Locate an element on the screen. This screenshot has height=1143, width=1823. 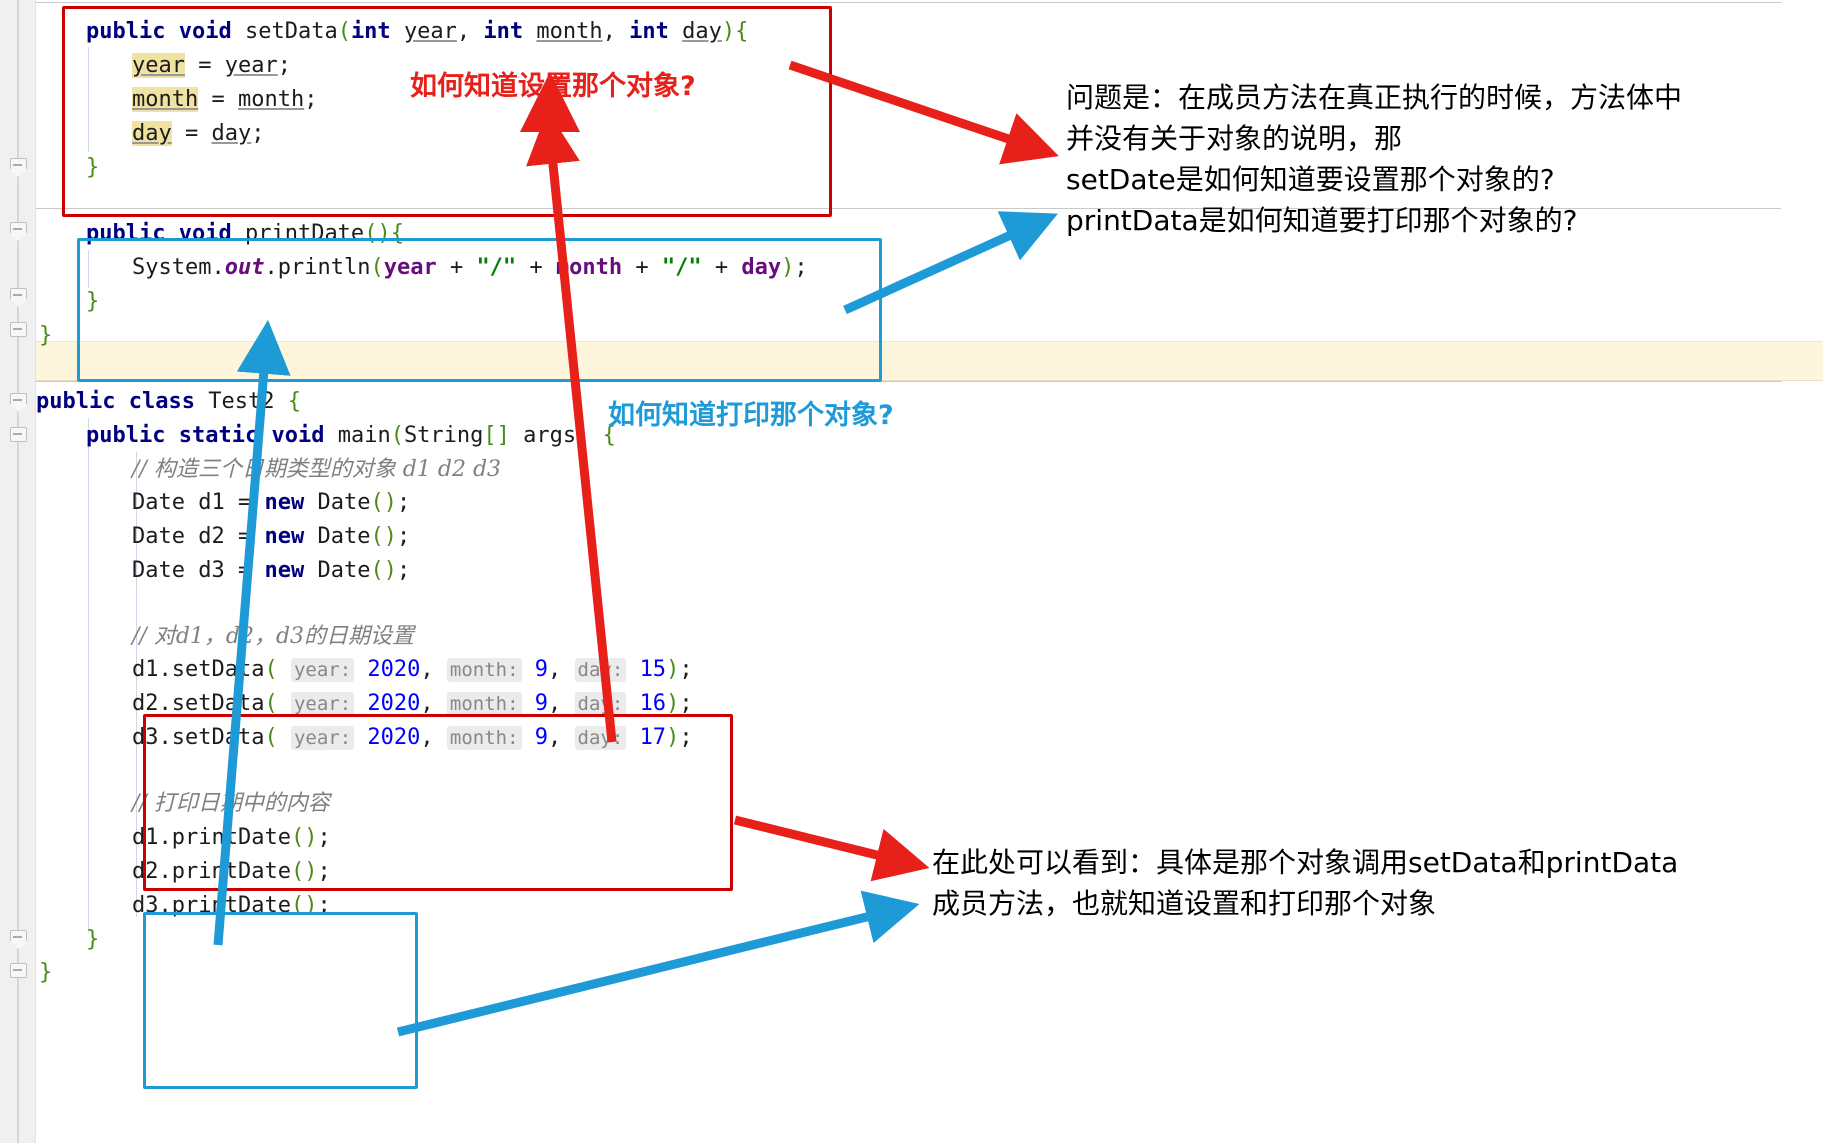
token-args: args is located at coordinates (550, 435).